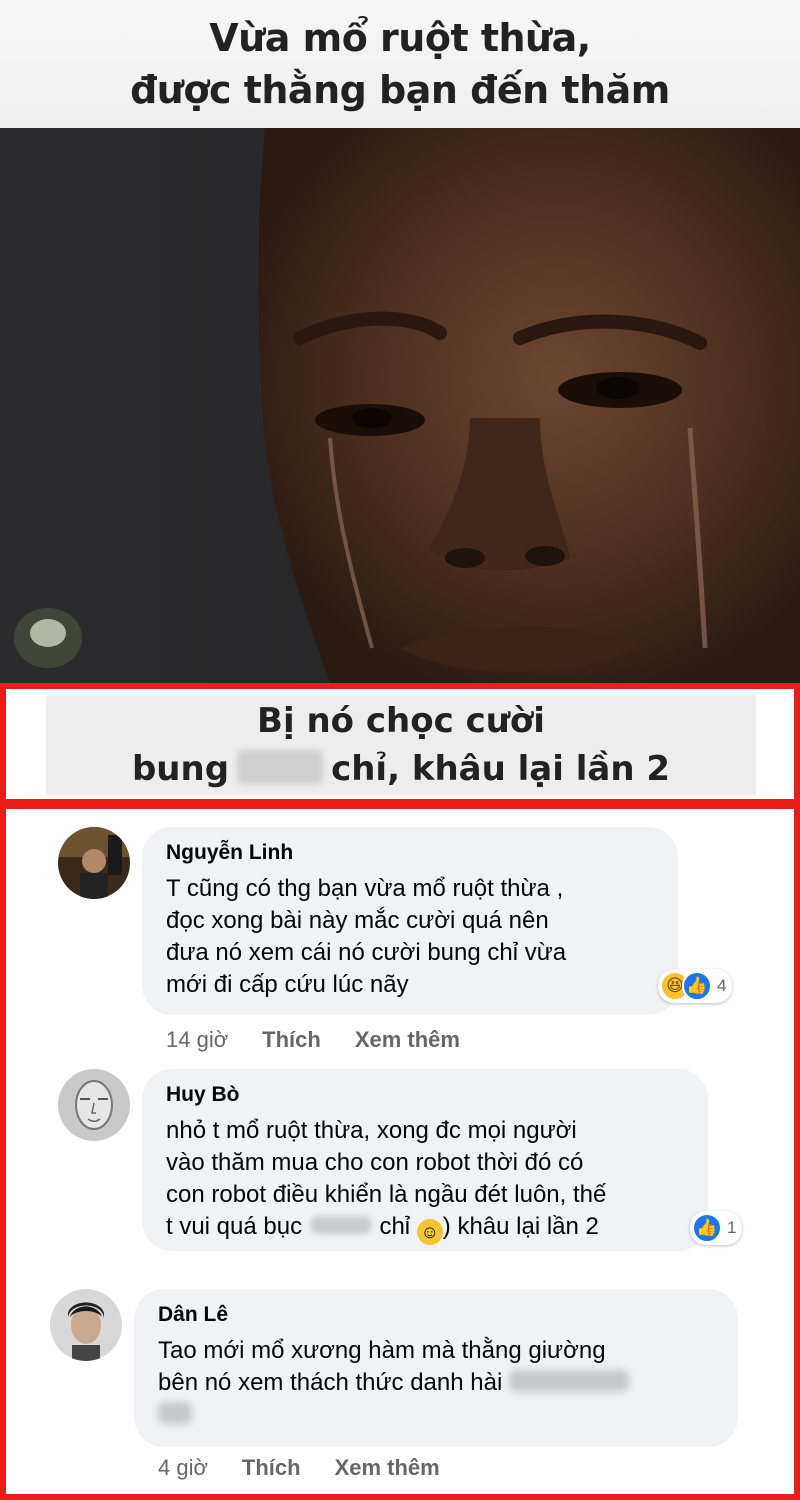 Image resolution: width=800 pixels, height=1500 pixels. Describe the element at coordinates (365, 888) in the screenshot. I see `comment-text-line: T cũng có thg bạn vừa mổ ruột thừa ,` at that location.